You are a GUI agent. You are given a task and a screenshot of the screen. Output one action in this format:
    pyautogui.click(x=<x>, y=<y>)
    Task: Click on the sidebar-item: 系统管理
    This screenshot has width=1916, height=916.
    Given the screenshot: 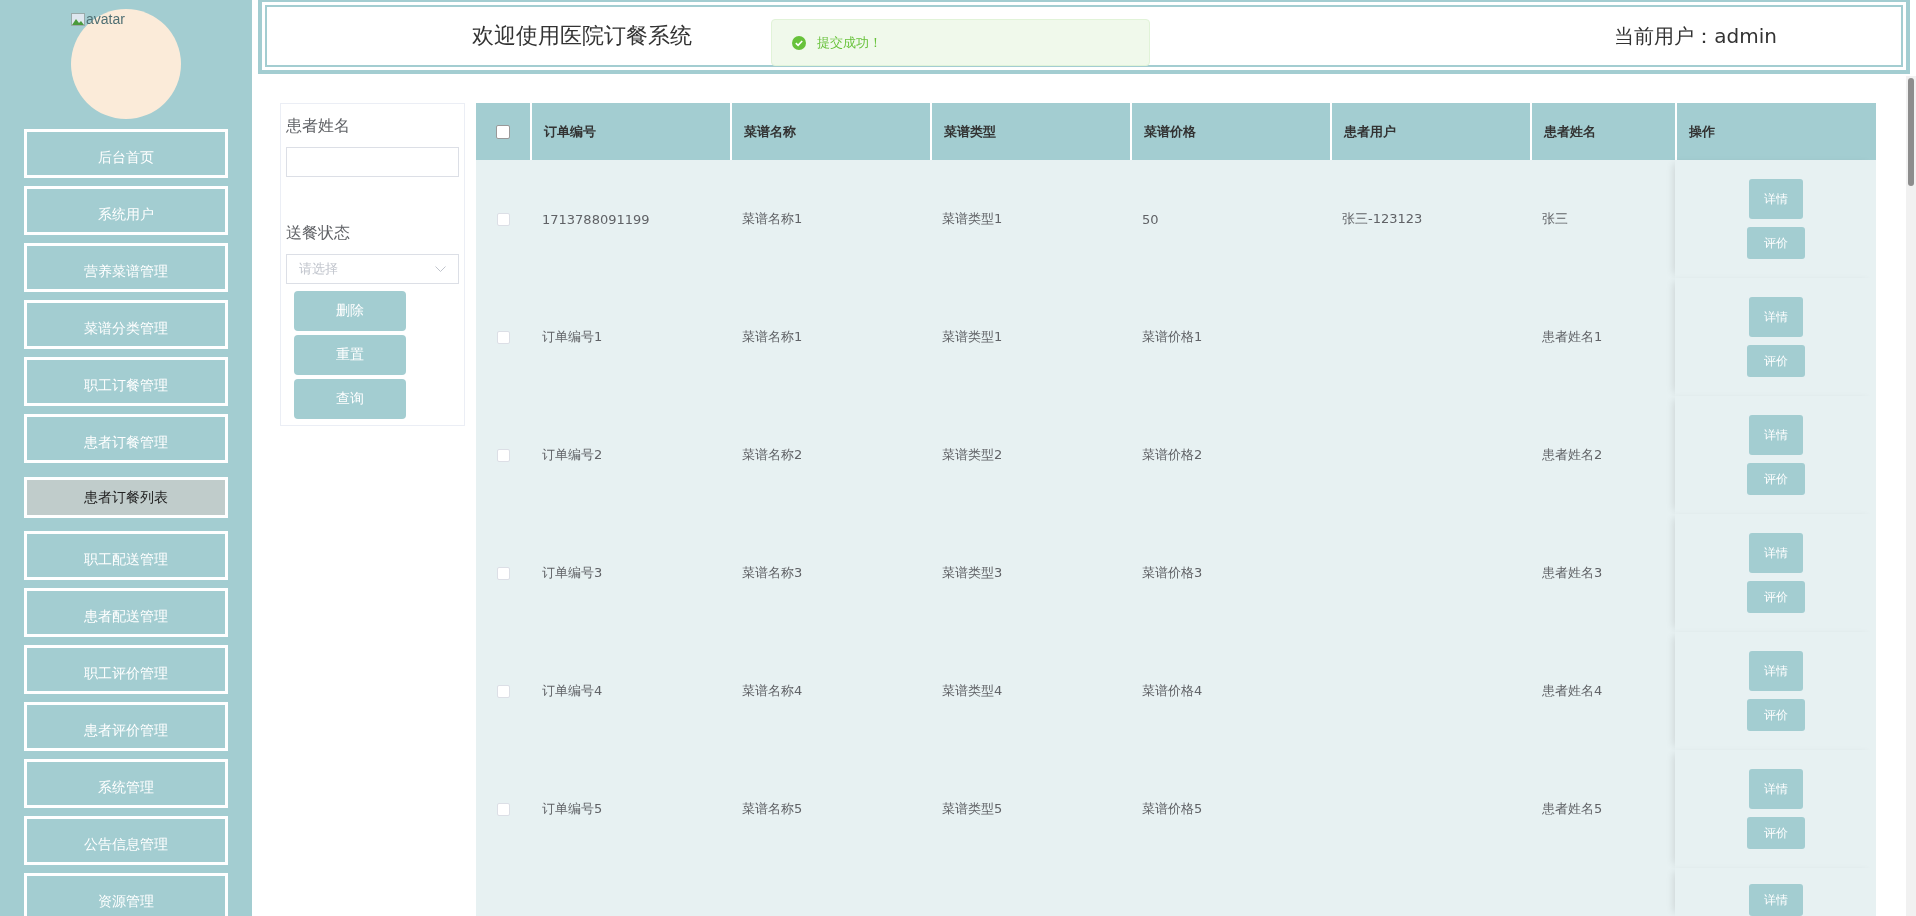 What is the action you would take?
    pyautogui.click(x=126, y=783)
    